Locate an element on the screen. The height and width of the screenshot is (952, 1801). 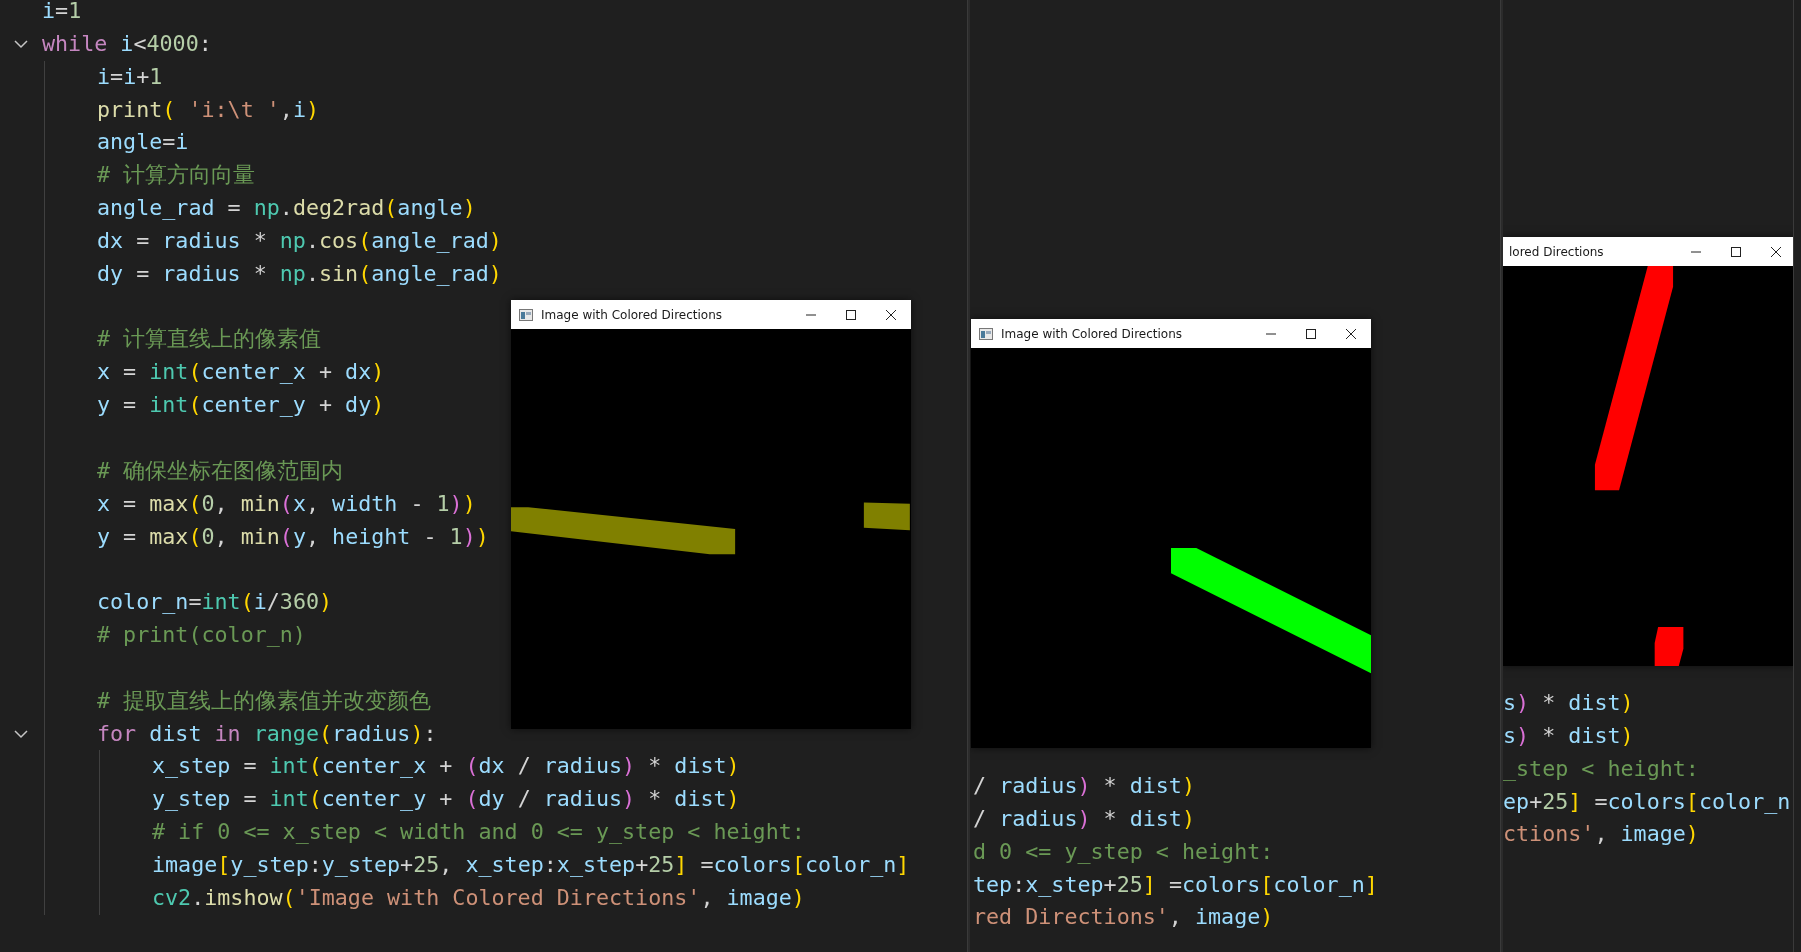
code-line: x = max(0, min(x, width - 1)) is located at coordinates (286, 503).